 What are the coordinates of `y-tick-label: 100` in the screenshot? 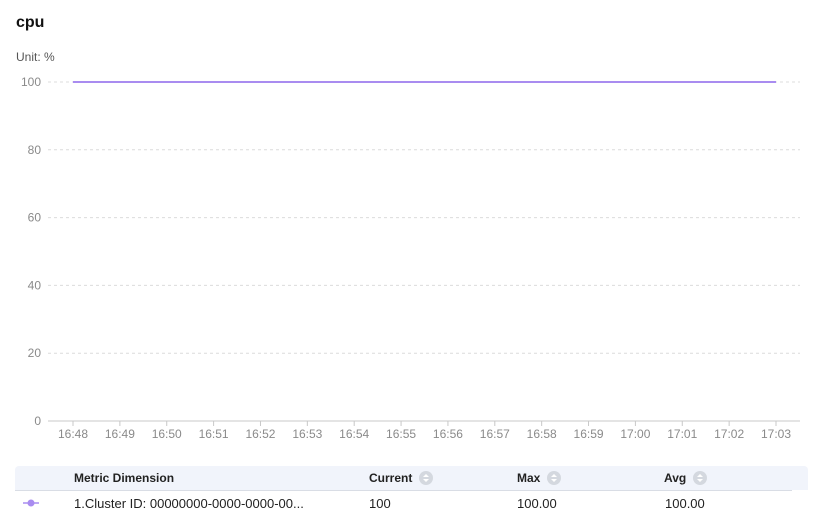 It's located at (31, 82).